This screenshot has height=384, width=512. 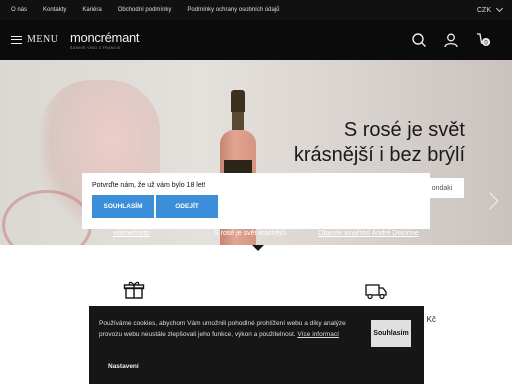 I want to click on active-tab-indicator, so click(x=258, y=248).